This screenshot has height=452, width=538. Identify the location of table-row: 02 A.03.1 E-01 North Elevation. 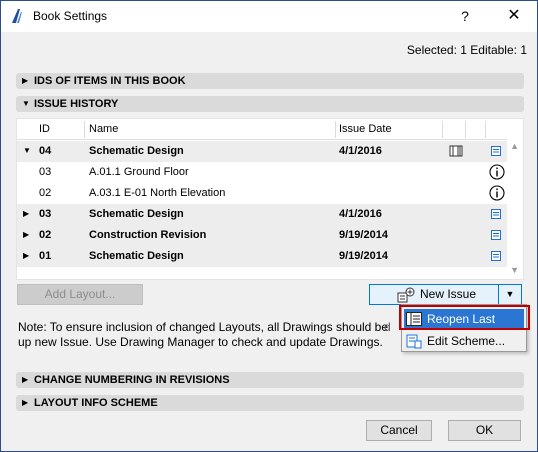
(262, 193).